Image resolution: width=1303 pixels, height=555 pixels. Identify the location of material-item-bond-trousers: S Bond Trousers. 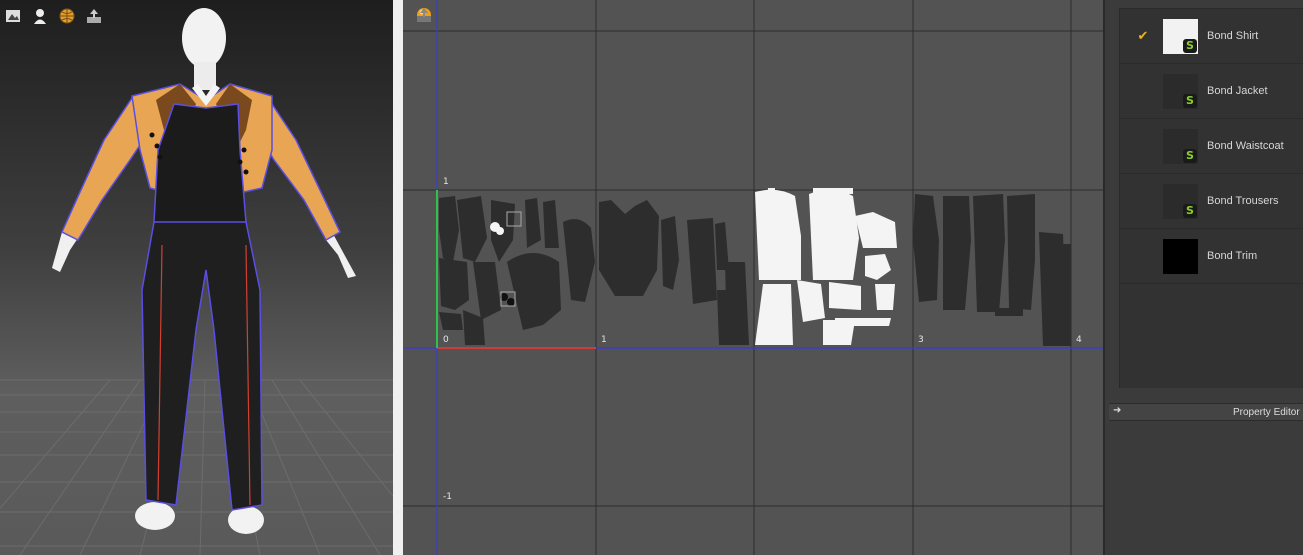
(1211, 201).